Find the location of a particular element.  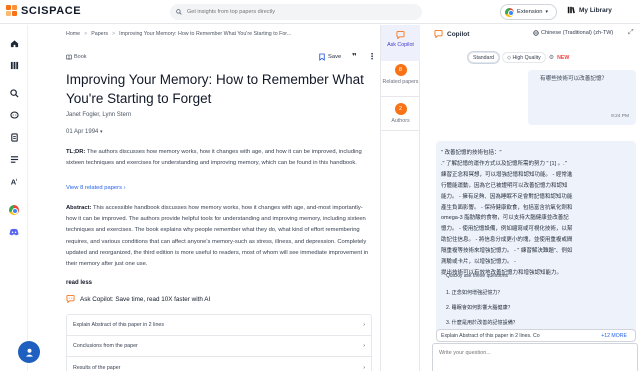

brand-logo: SCISPACE is located at coordinates (43, 11).